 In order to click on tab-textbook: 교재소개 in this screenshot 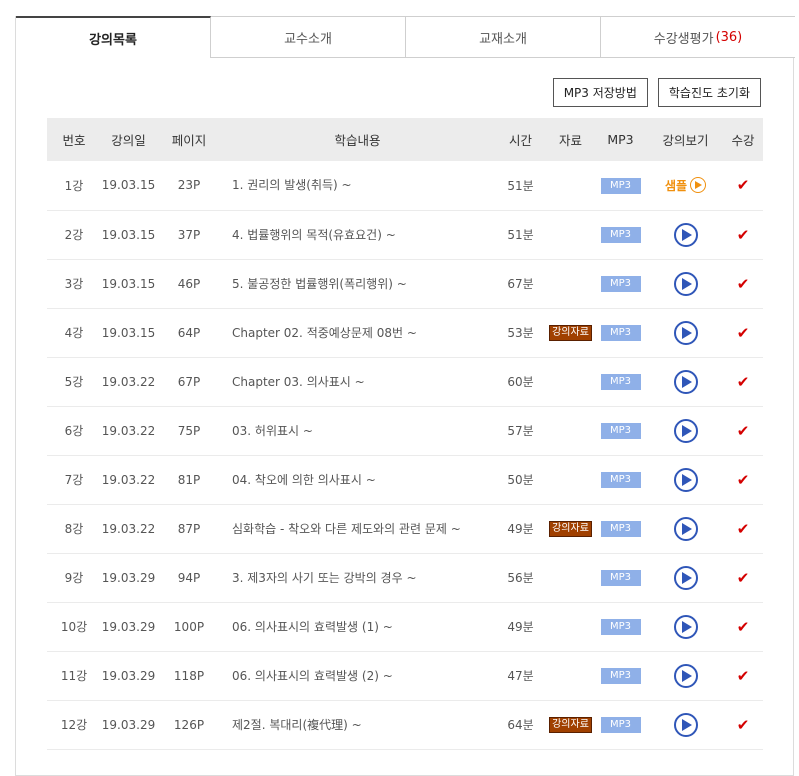, I will do `click(503, 37)`.